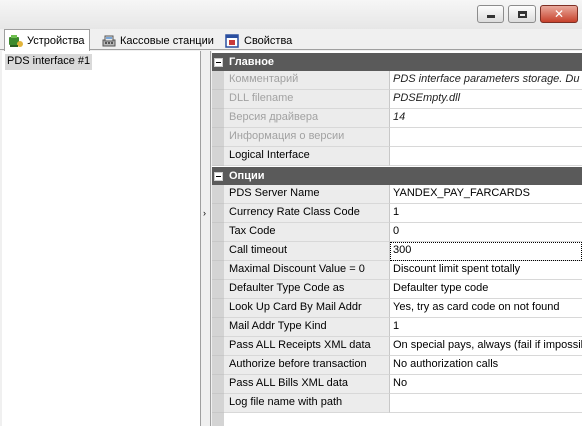  I want to click on property-value: Yes, try as card code on not found, so click(486, 308).